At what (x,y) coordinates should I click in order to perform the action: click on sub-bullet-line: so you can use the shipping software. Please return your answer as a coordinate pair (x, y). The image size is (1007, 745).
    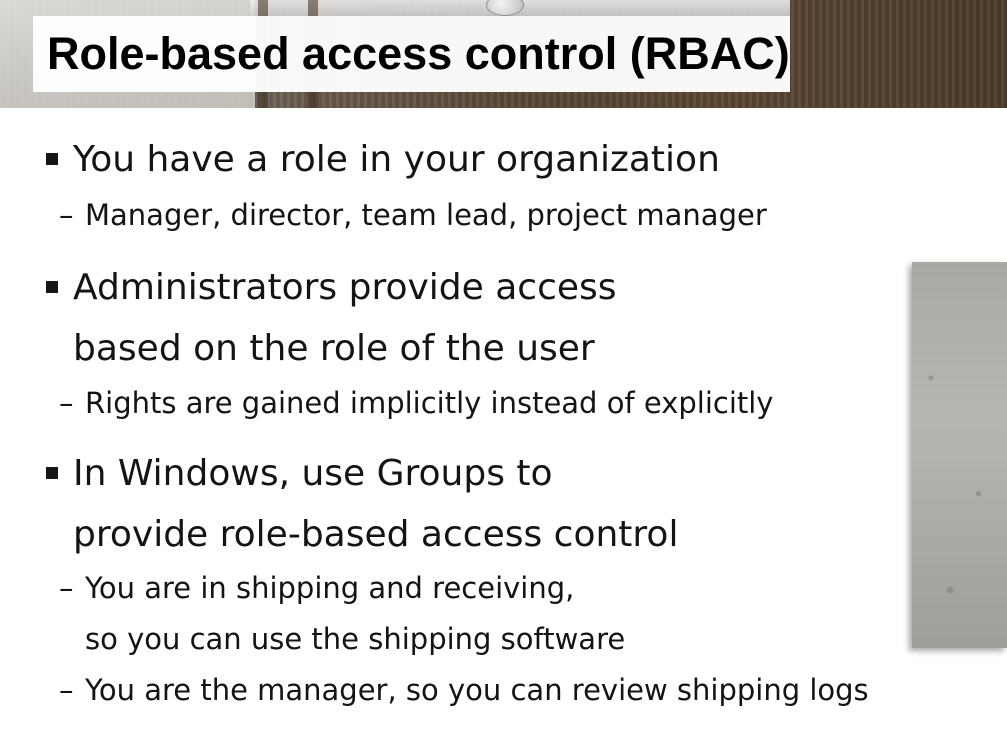
    Looking at the image, I should click on (355, 639).